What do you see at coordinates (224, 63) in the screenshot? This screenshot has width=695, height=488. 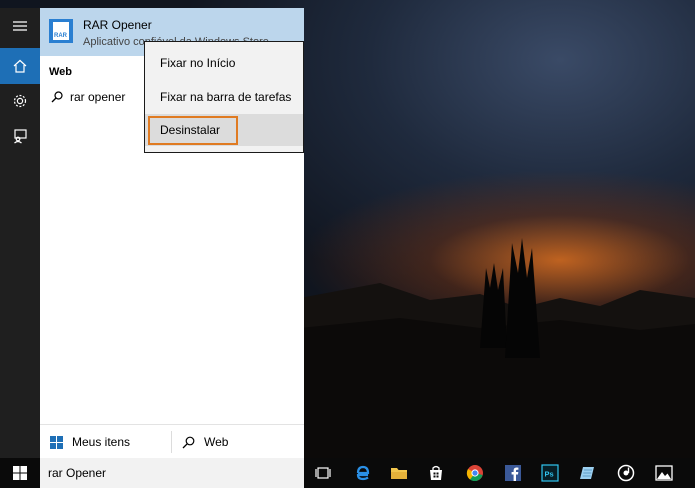 I see `pin-to-start-item: Fixar no Início` at bounding box center [224, 63].